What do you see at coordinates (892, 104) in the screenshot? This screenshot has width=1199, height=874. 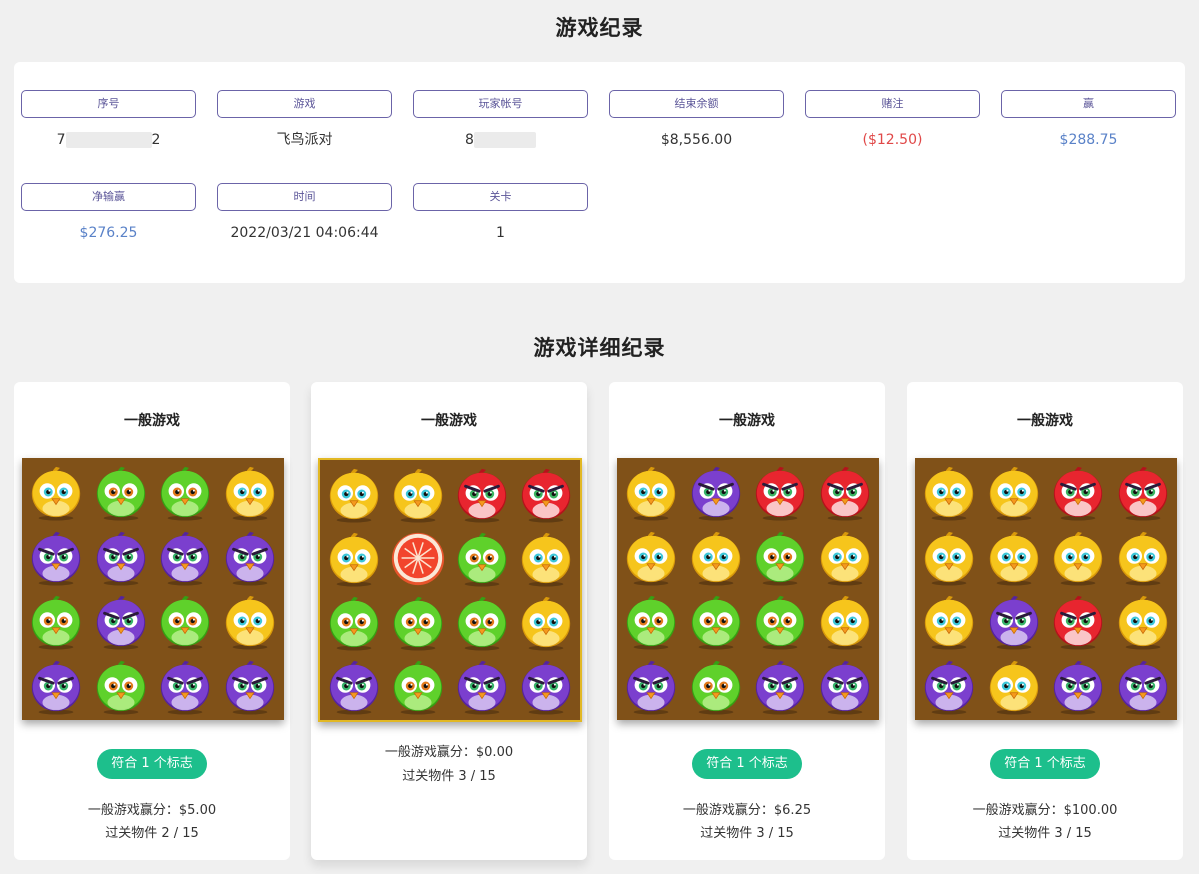 I see `bet-label: 赌注` at bounding box center [892, 104].